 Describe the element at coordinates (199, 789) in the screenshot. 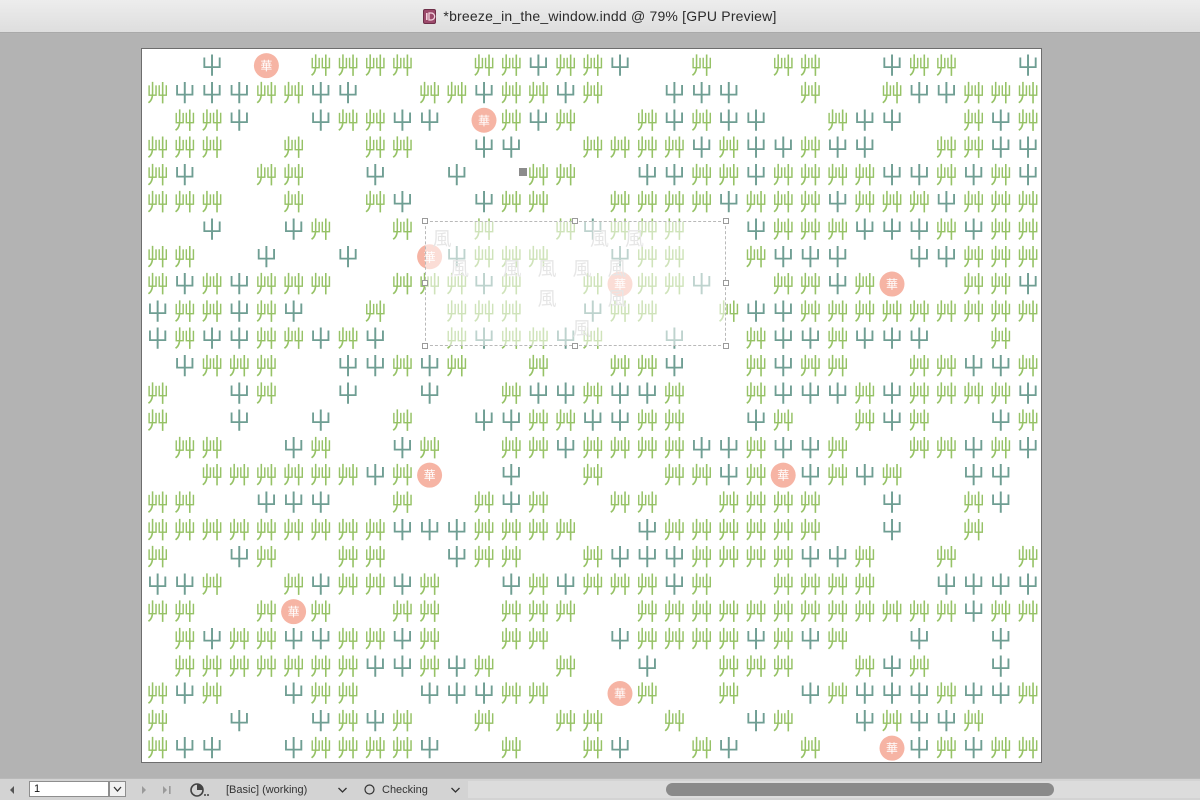

I see `open-page-icon` at that location.